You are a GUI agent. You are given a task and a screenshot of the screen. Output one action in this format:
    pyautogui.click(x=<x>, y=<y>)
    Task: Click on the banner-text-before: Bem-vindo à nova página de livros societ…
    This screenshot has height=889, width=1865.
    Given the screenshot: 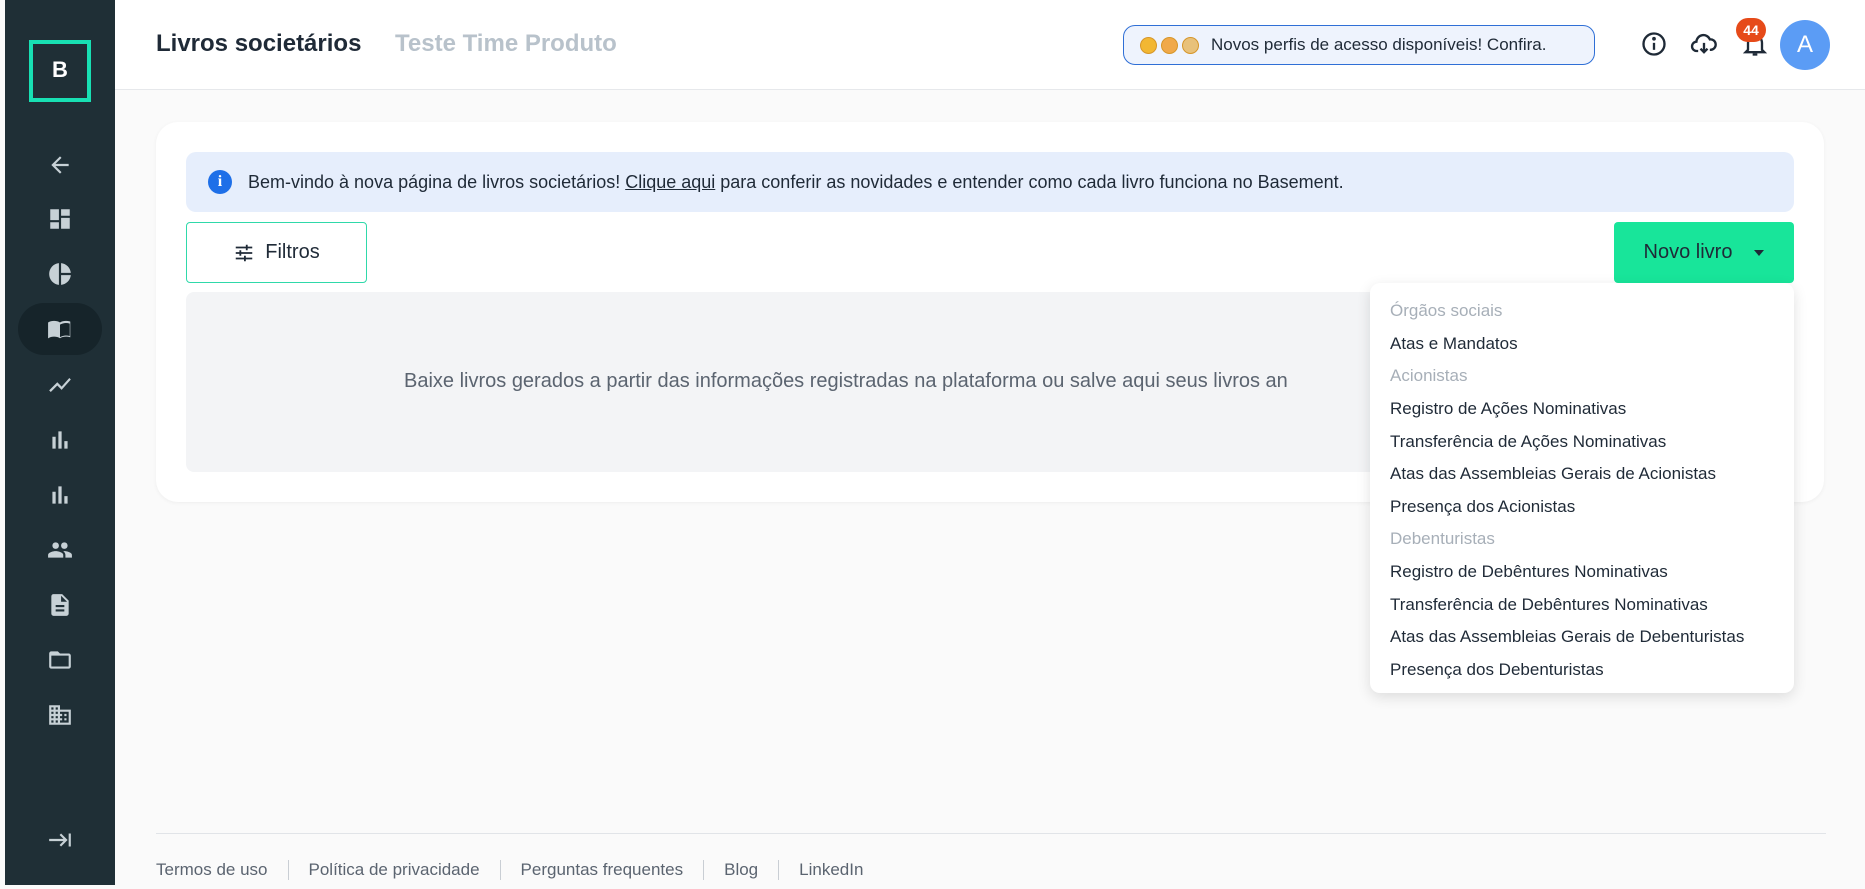 What is the action you would take?
    pyautogui.click(x=434, y=181)
    